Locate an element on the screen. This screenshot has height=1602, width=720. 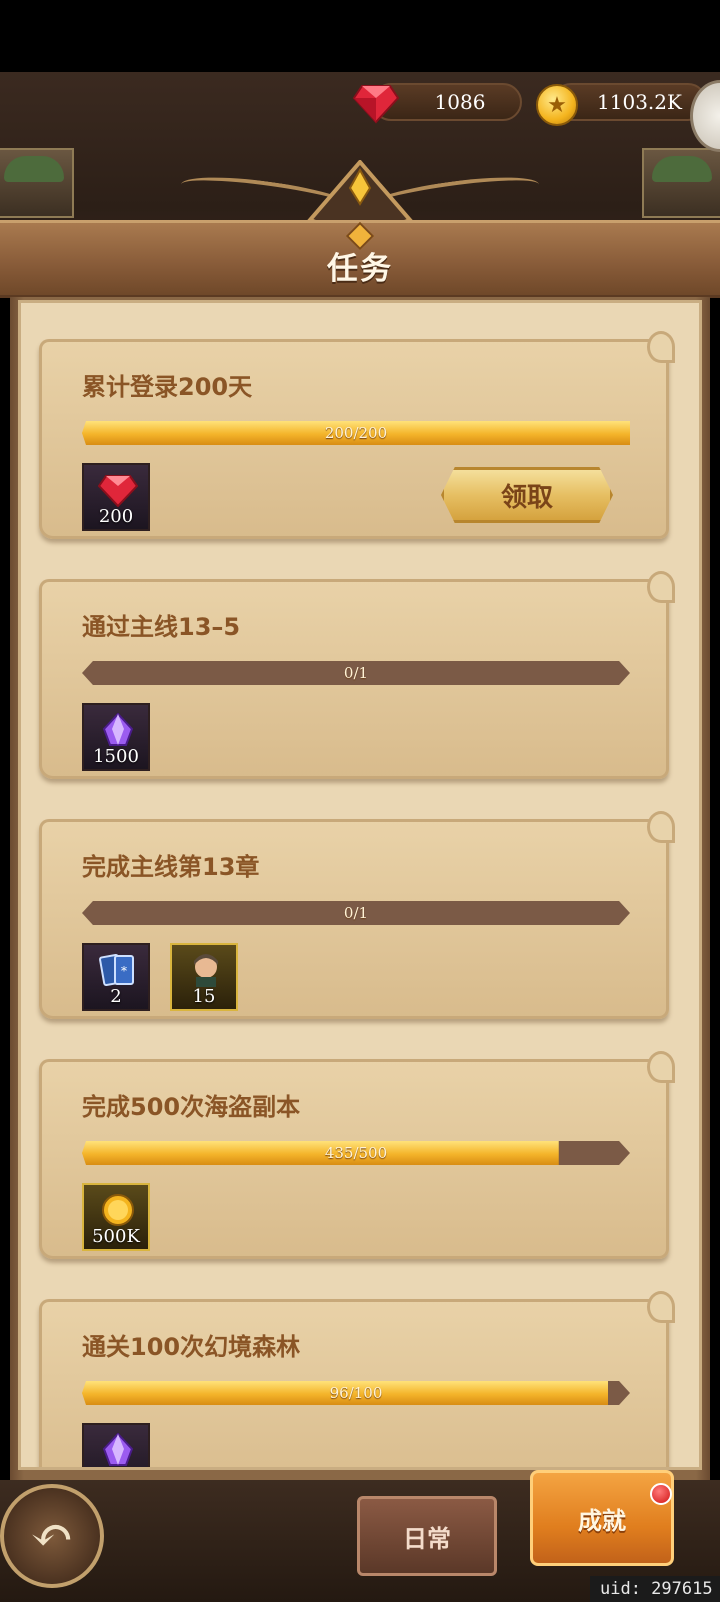
gold-coin-icon is located at coordinates (118, 1210).